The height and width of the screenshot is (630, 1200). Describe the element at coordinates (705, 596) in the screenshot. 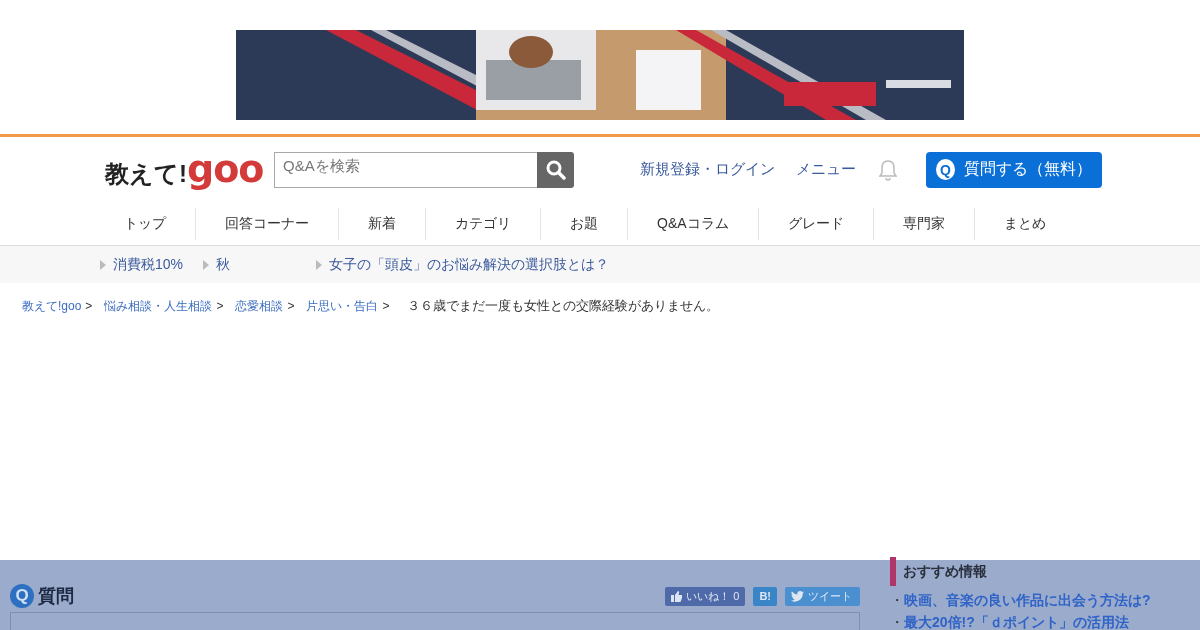

I see `like-button: いいね！ 0` at that location.